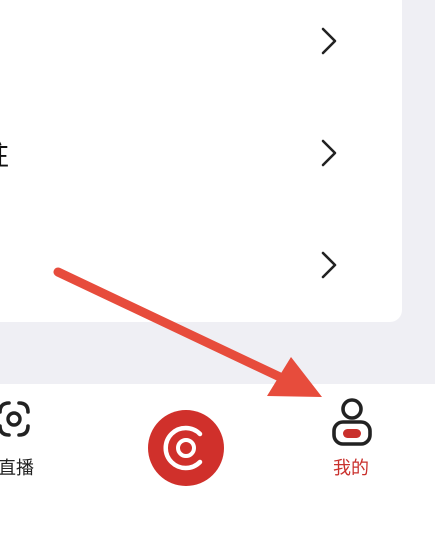  I want to click on tab-mine-label: 我的, so click(351, 468).